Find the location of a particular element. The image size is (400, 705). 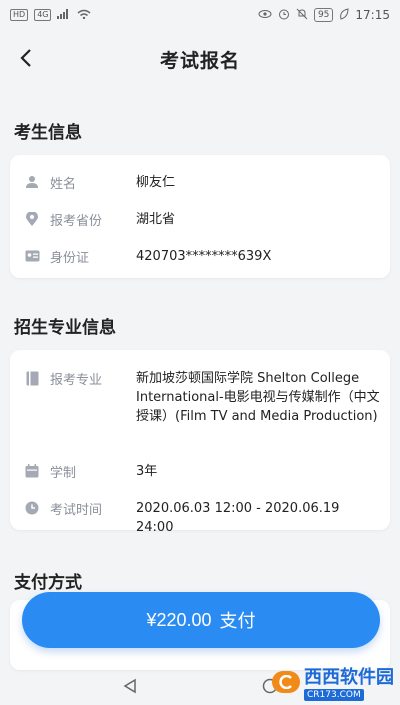

duration-label: 学制 is located at coordinates (63, 473).